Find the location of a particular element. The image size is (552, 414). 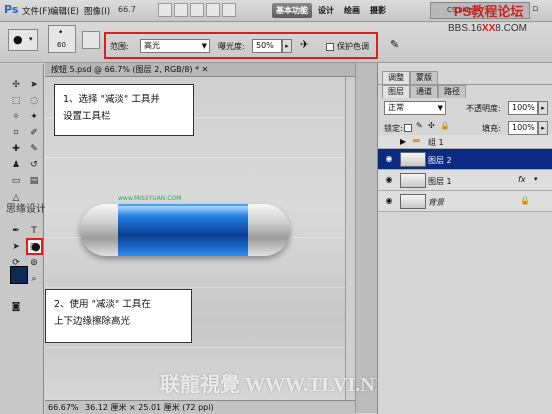

opacity-slider-button: ▸ is located at coordinates (543, 108).